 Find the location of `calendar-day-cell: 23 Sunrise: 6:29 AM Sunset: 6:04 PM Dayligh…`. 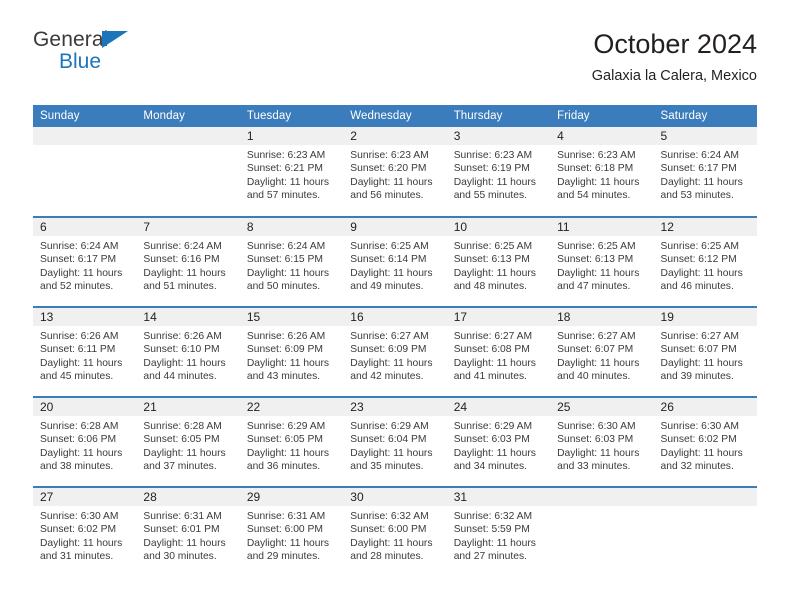

calendar-day-cell: 23 Sunrise: 6:29 AM Sunset: 6:04 PM Dayligh… is located at coordinates (395, 441).